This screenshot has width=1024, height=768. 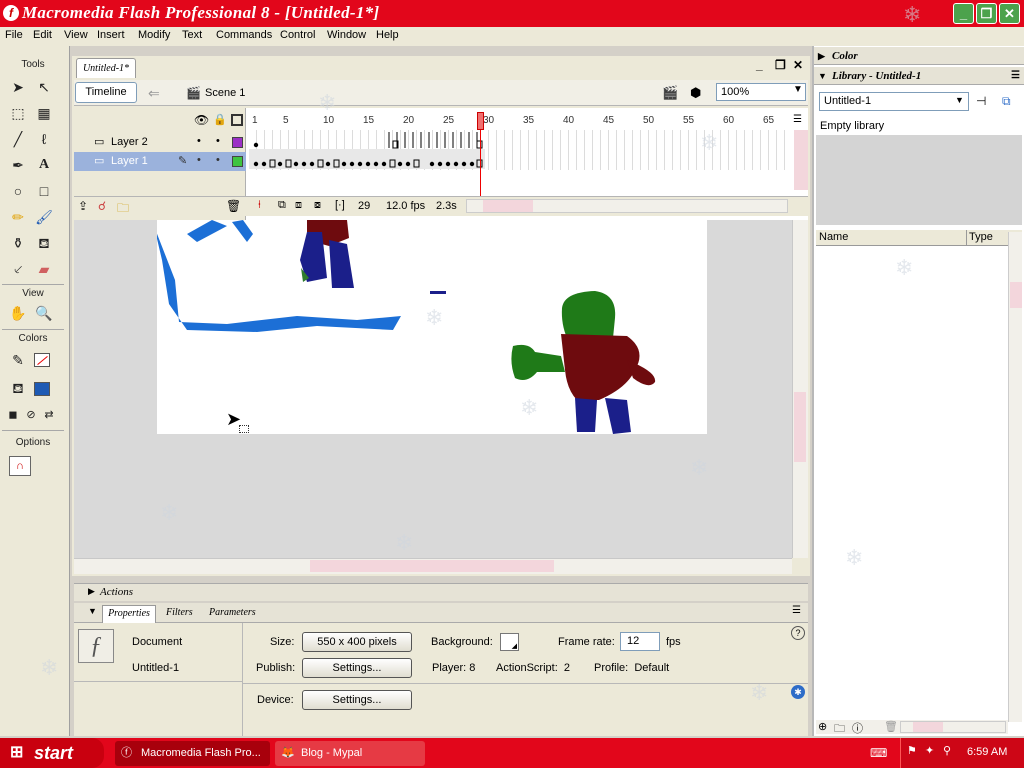 What do you see at coordinates (357, 642) in the screenshot?
I see `size-button: 550 x 400 pixels` at bounding box center [357, 642].